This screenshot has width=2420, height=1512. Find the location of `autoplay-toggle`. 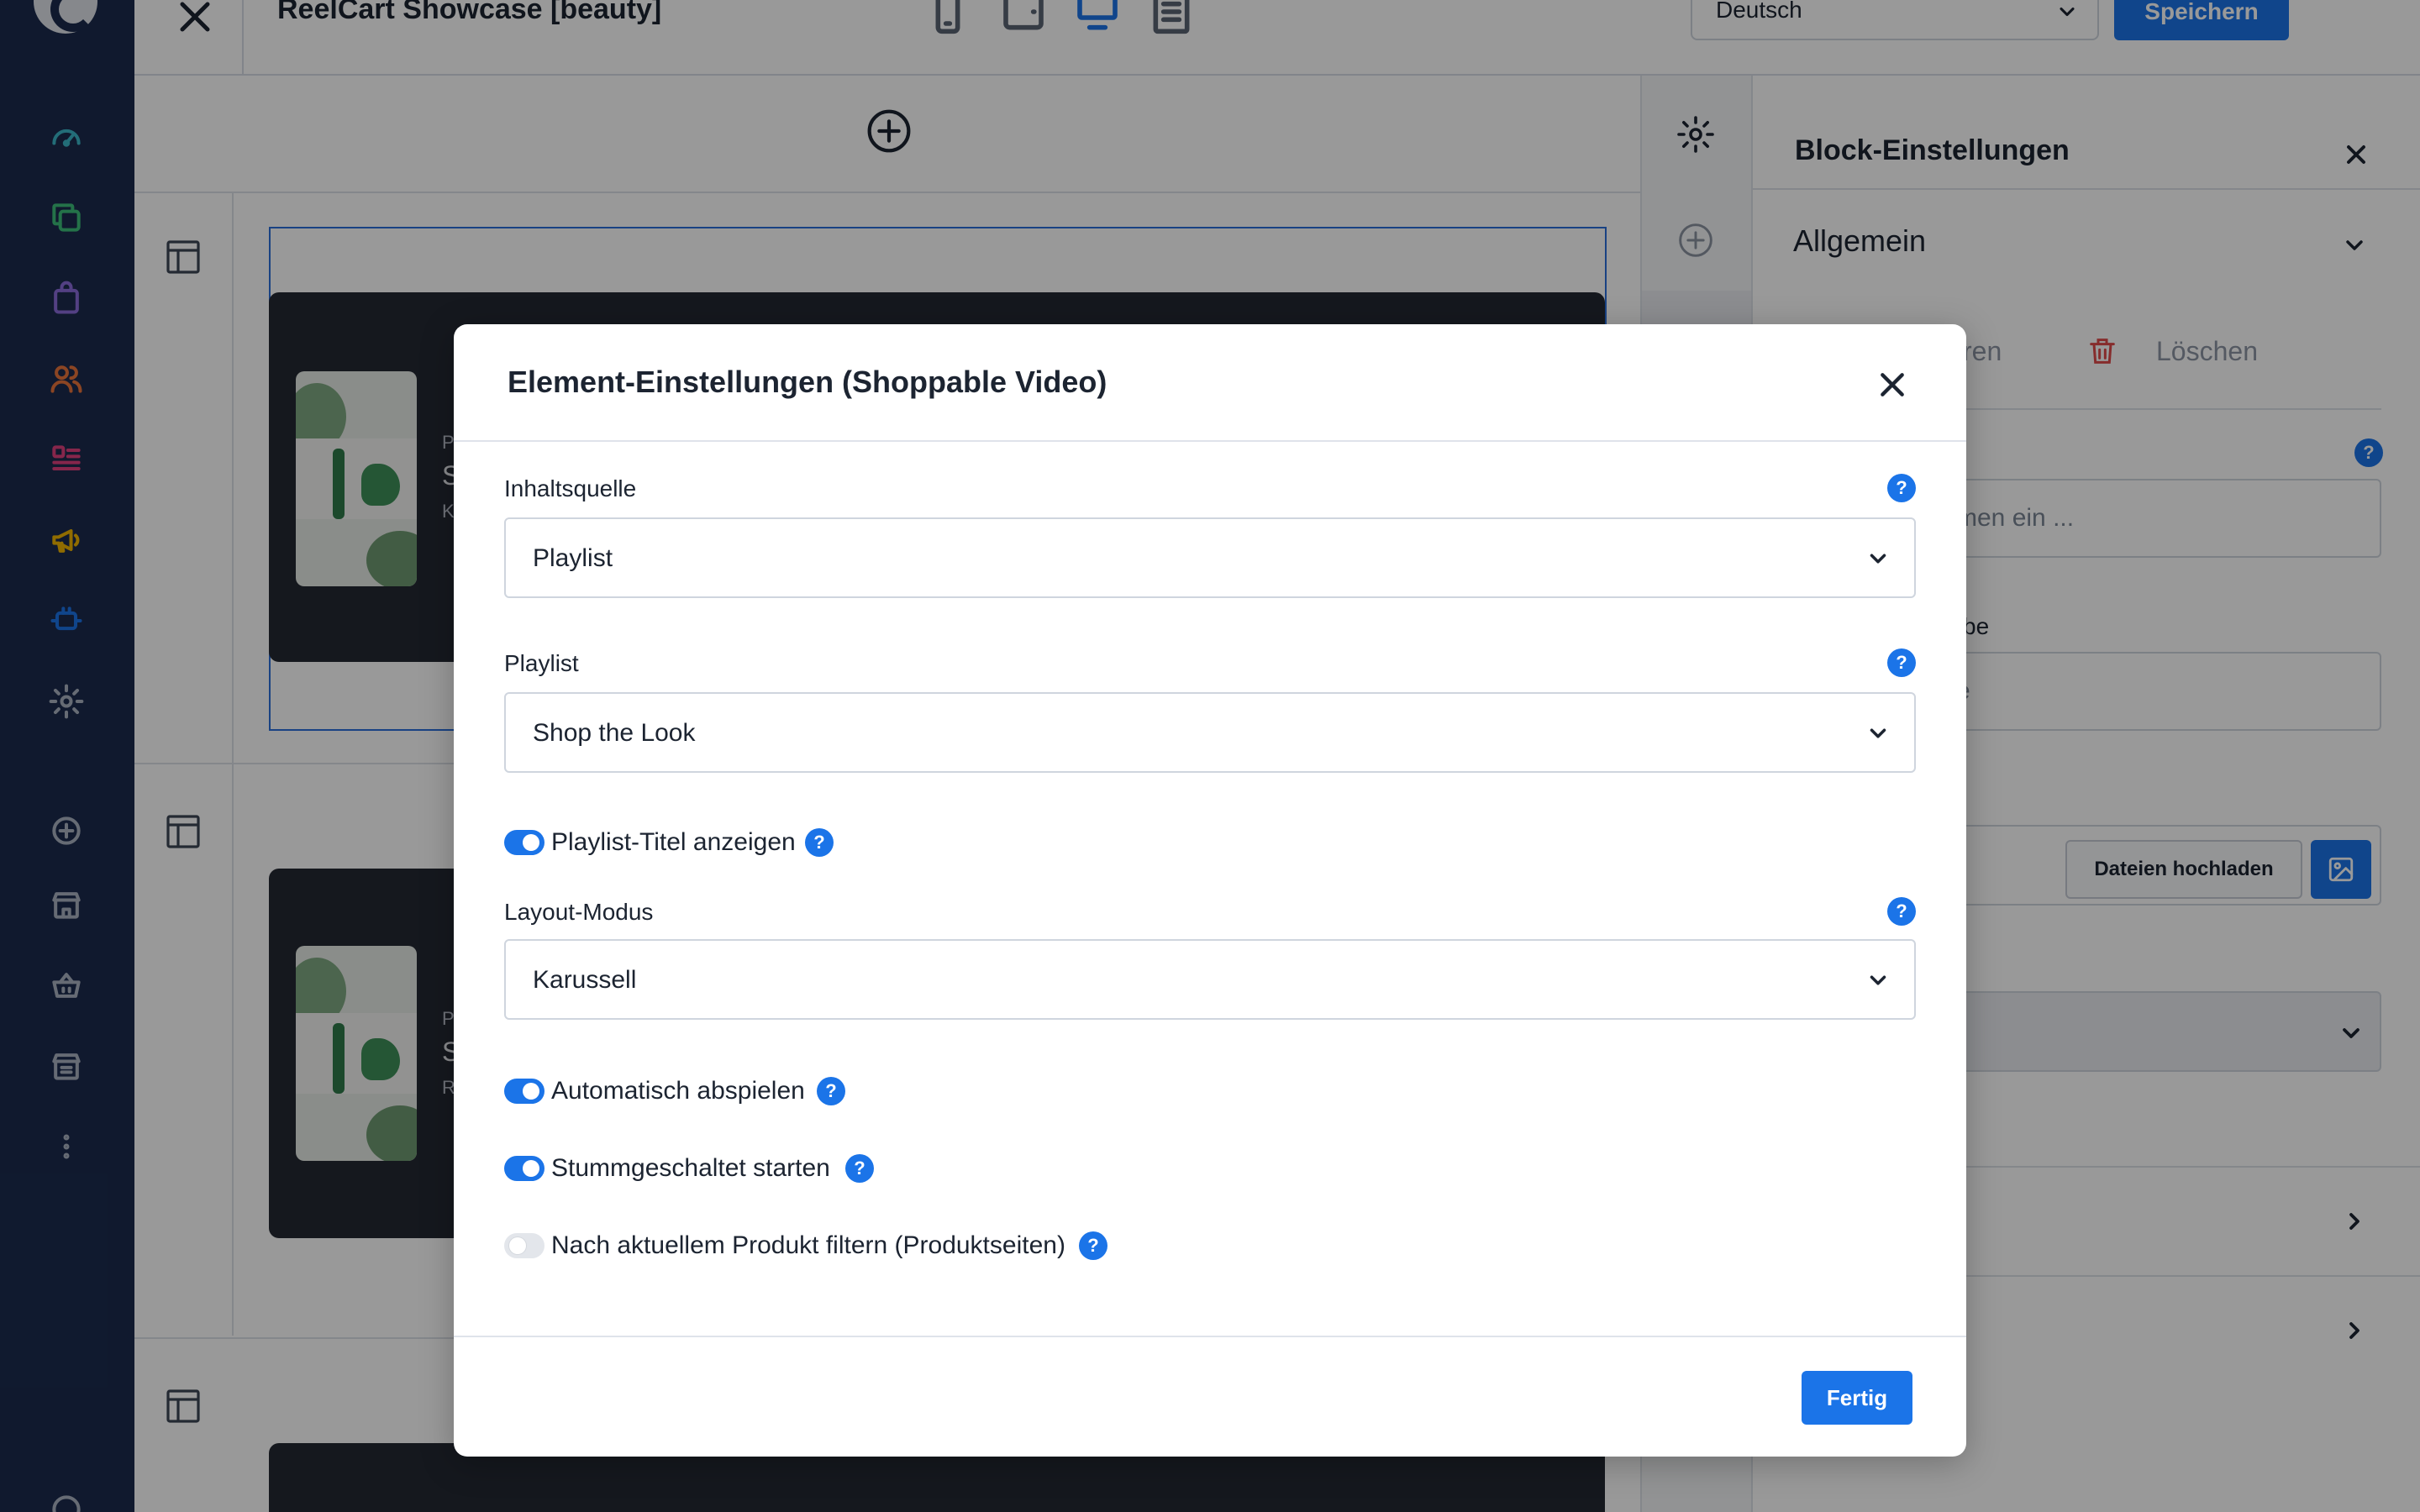

autoplay-toggle is located at coordinates (524, 1091).